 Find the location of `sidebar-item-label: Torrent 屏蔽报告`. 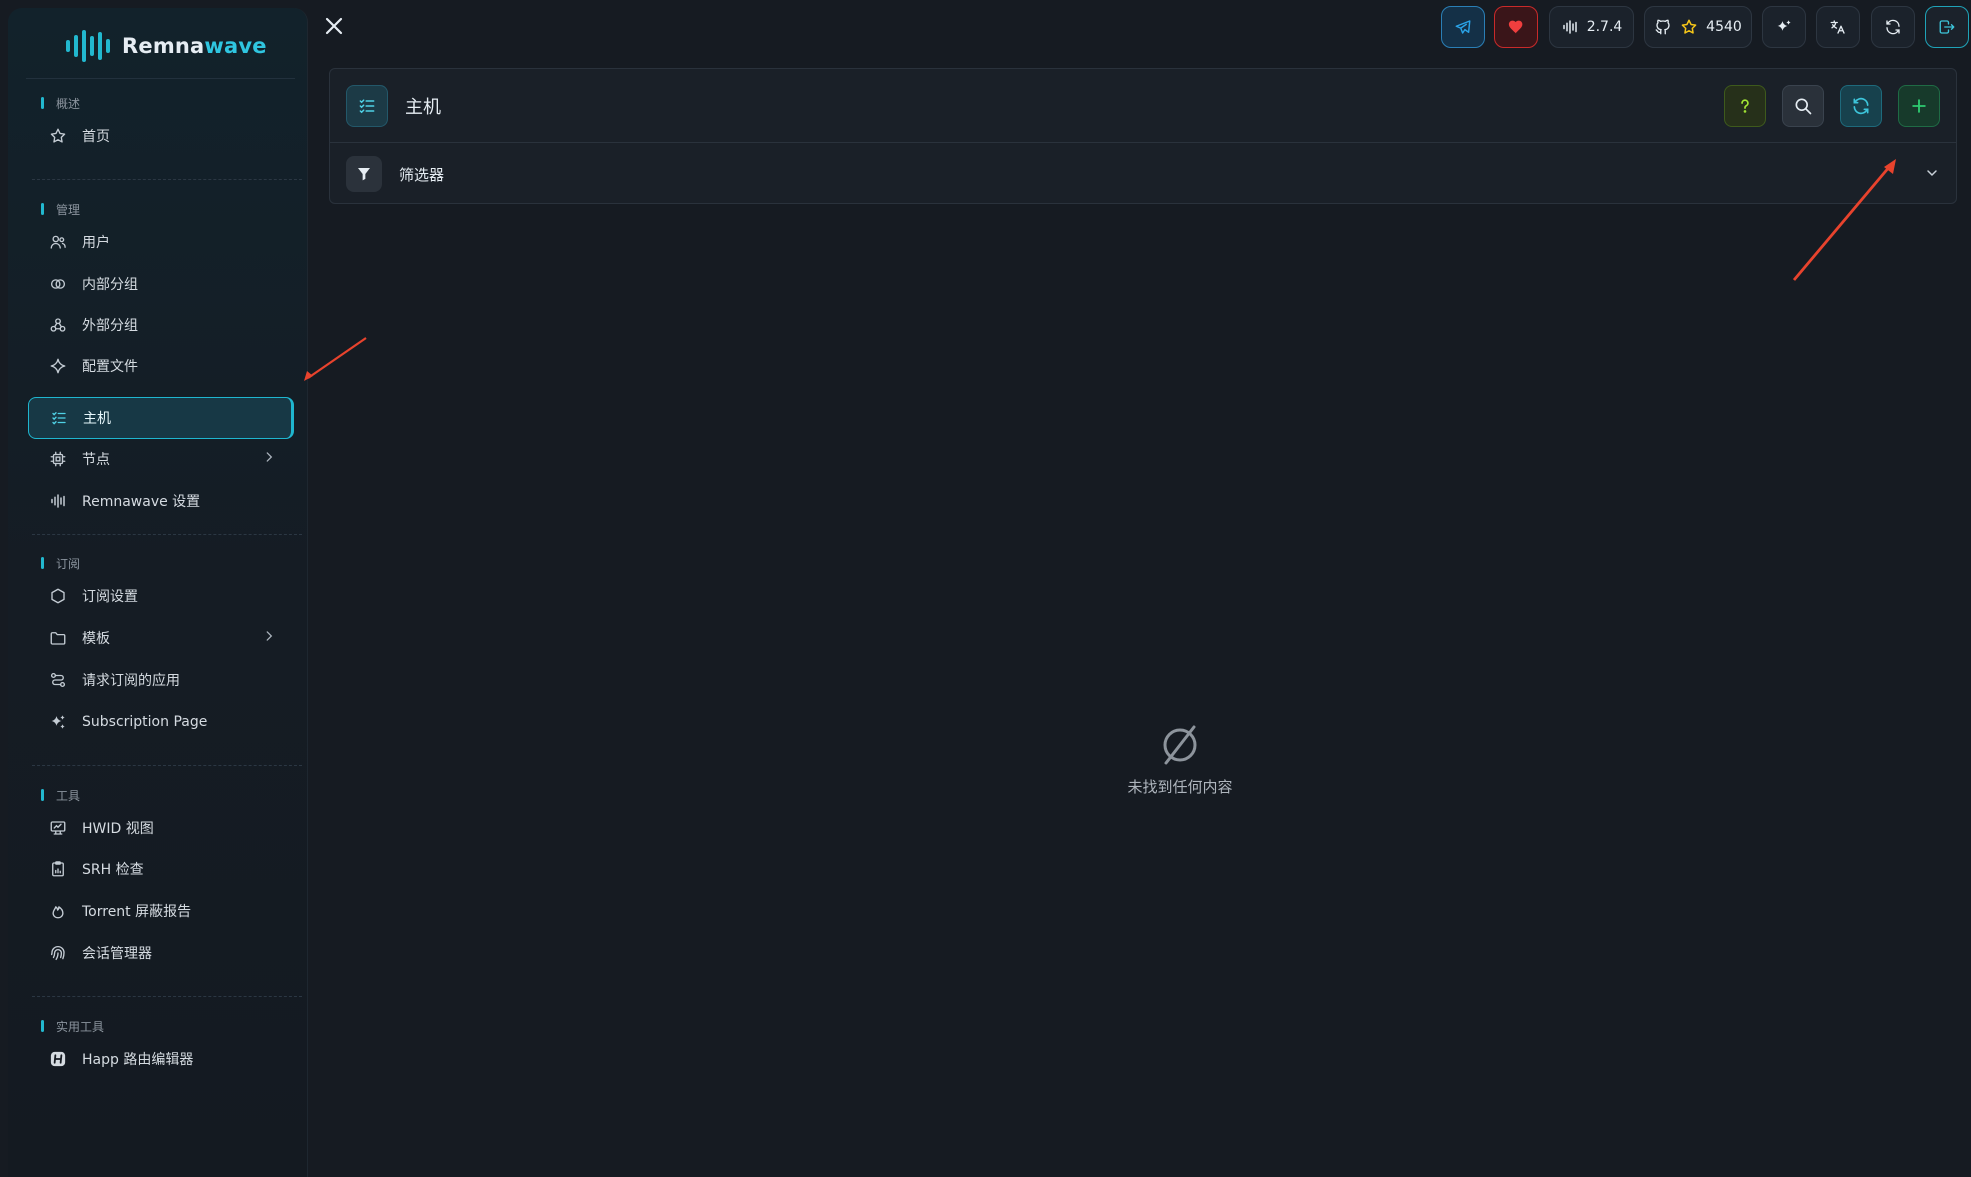

sidebar-item-label: Torrent 屏蔽报告 is located at coordinates (137, 912).